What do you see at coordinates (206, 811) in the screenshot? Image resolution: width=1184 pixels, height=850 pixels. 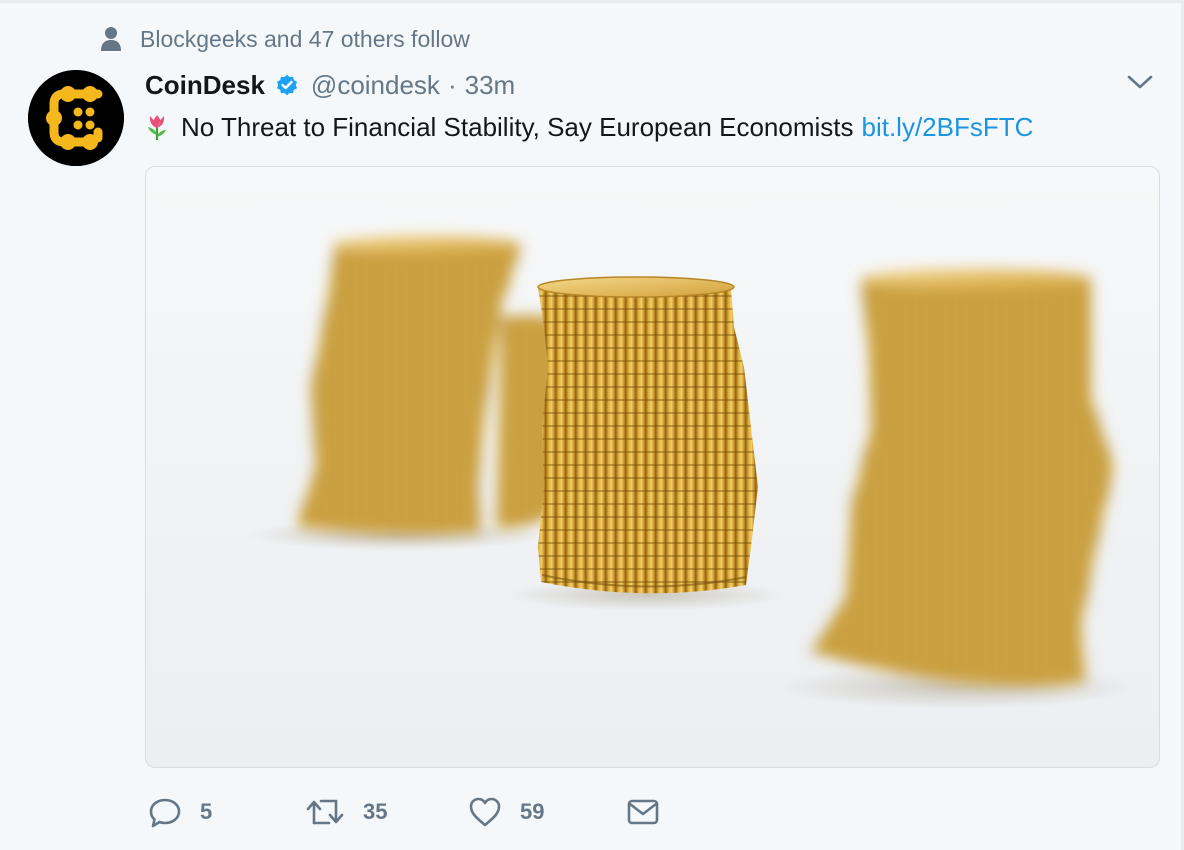 I see `reply-count: 5` at bounding box center [206, 811].